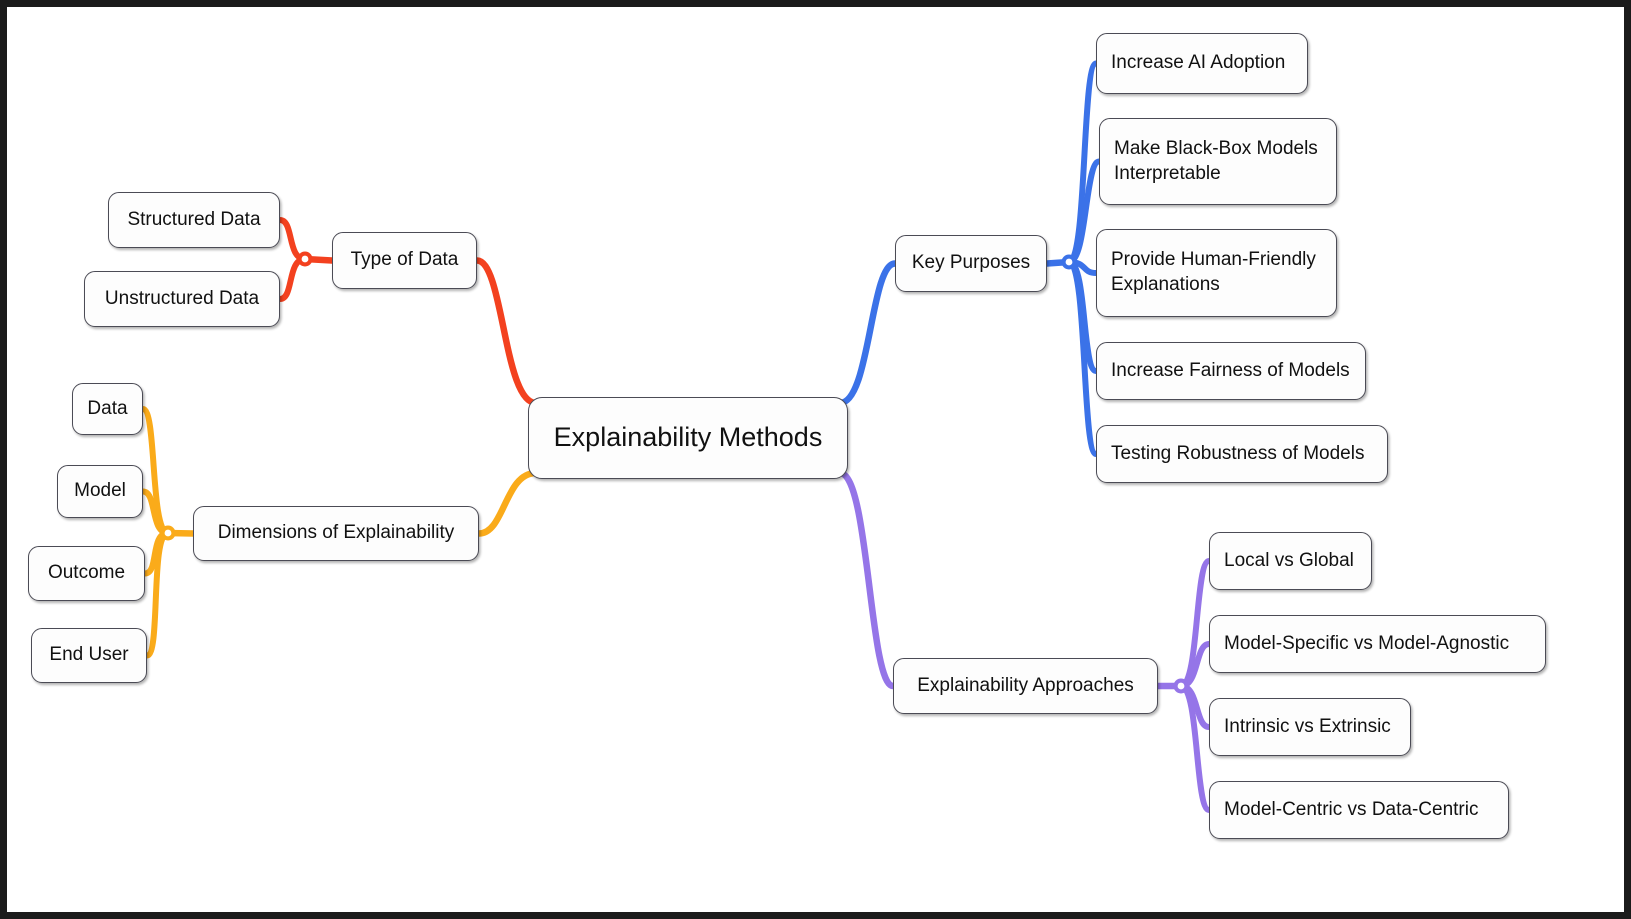  I want to click on branch-explainability-approaches-child-intrinsic-vs-extrinsic-label: Intrinsic vs Extrinsic, so click(1307, 726).